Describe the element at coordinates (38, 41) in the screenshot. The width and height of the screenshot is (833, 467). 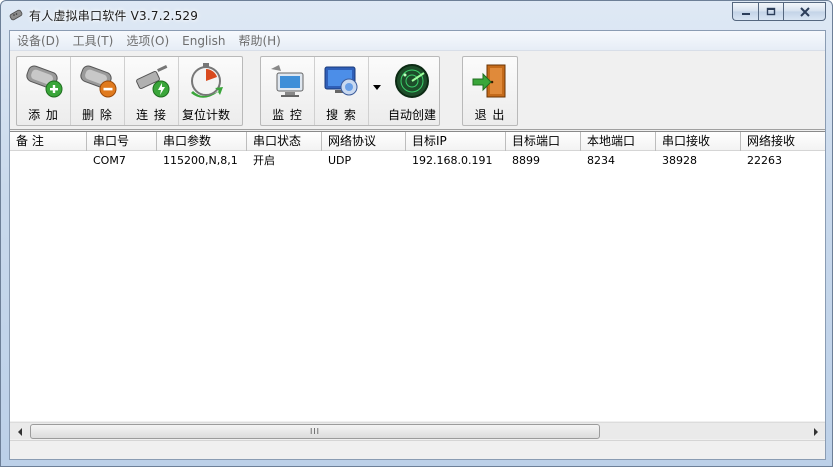
I see `menu-device: 设备(D)` at that location.